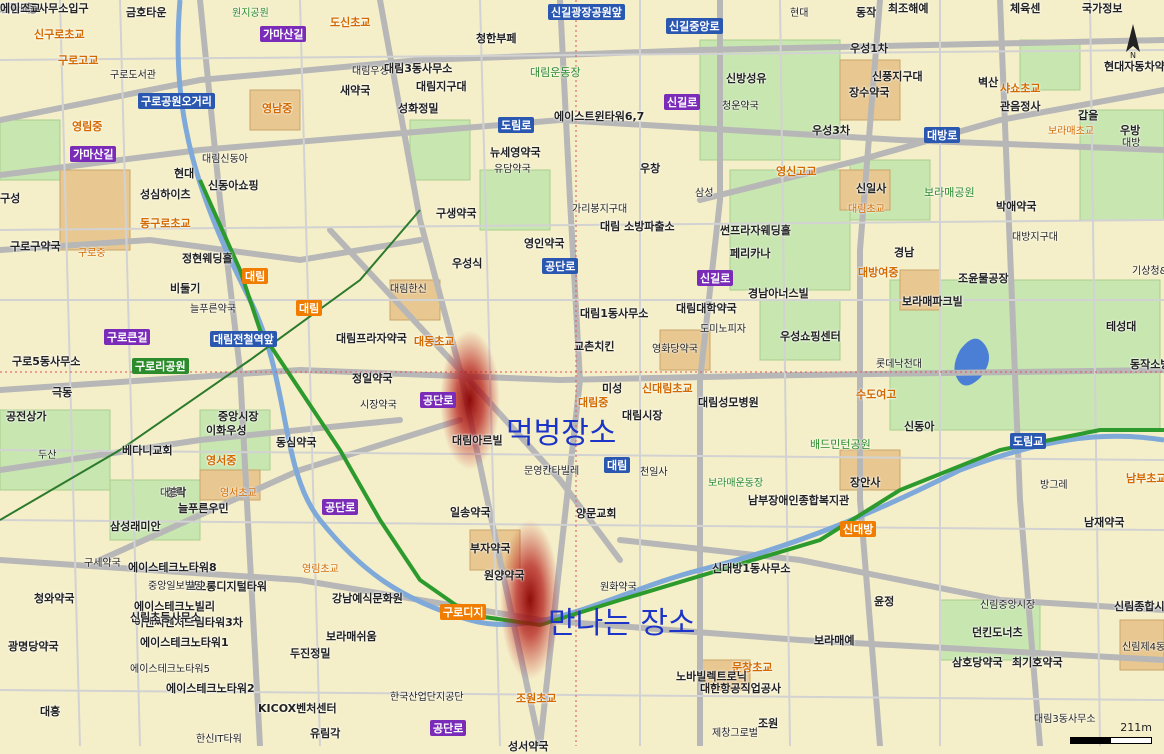  Describe the element at coordinates (908, 8) in the screenshot. I see `map-label: 최조해예` at that location.